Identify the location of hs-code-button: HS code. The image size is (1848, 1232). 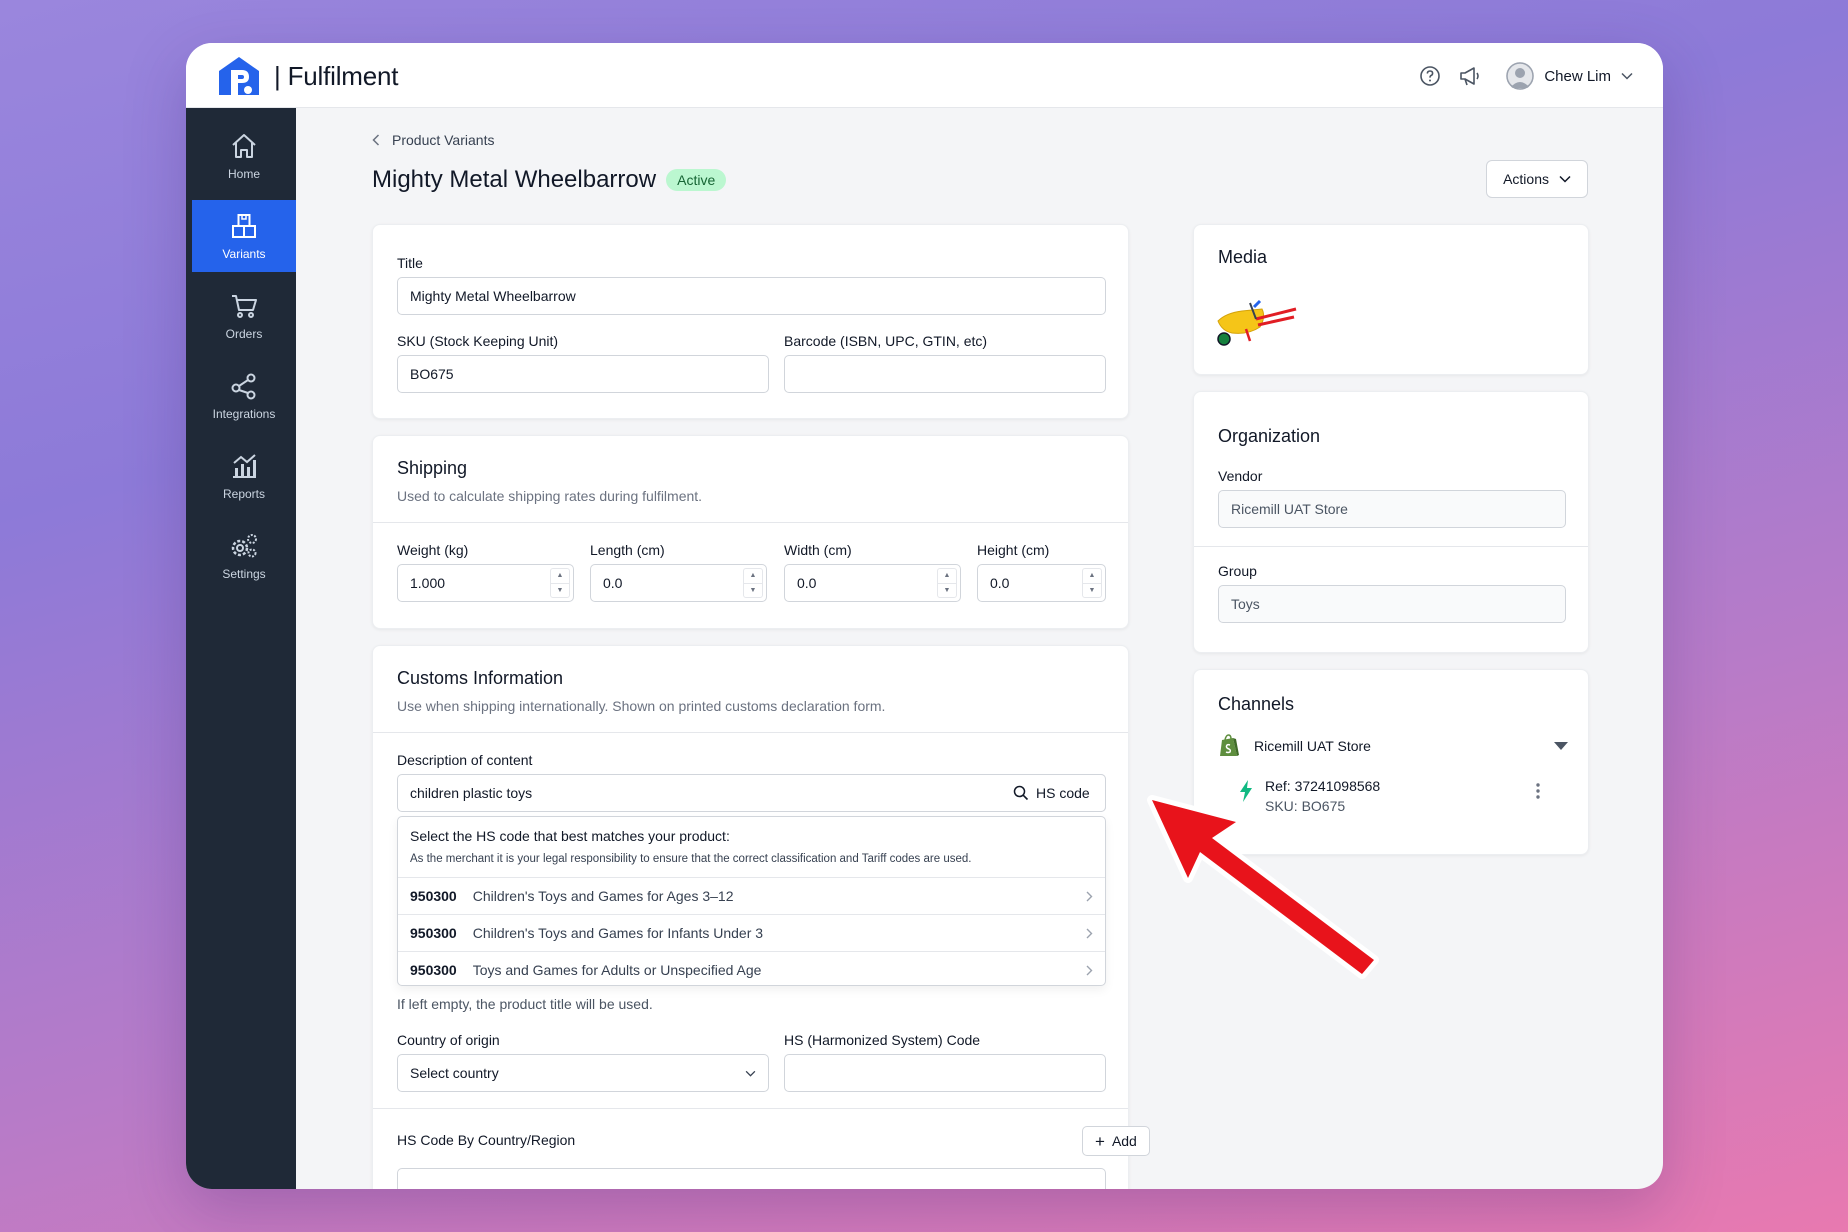
(1053, 793).